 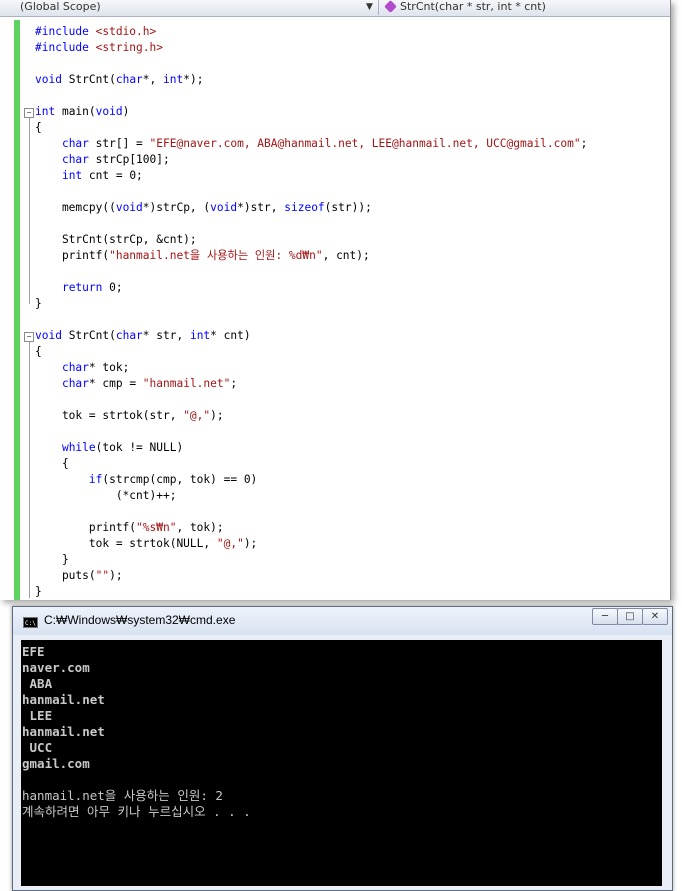 I want to click on console-line: LEE, so click(x=37, y=715).